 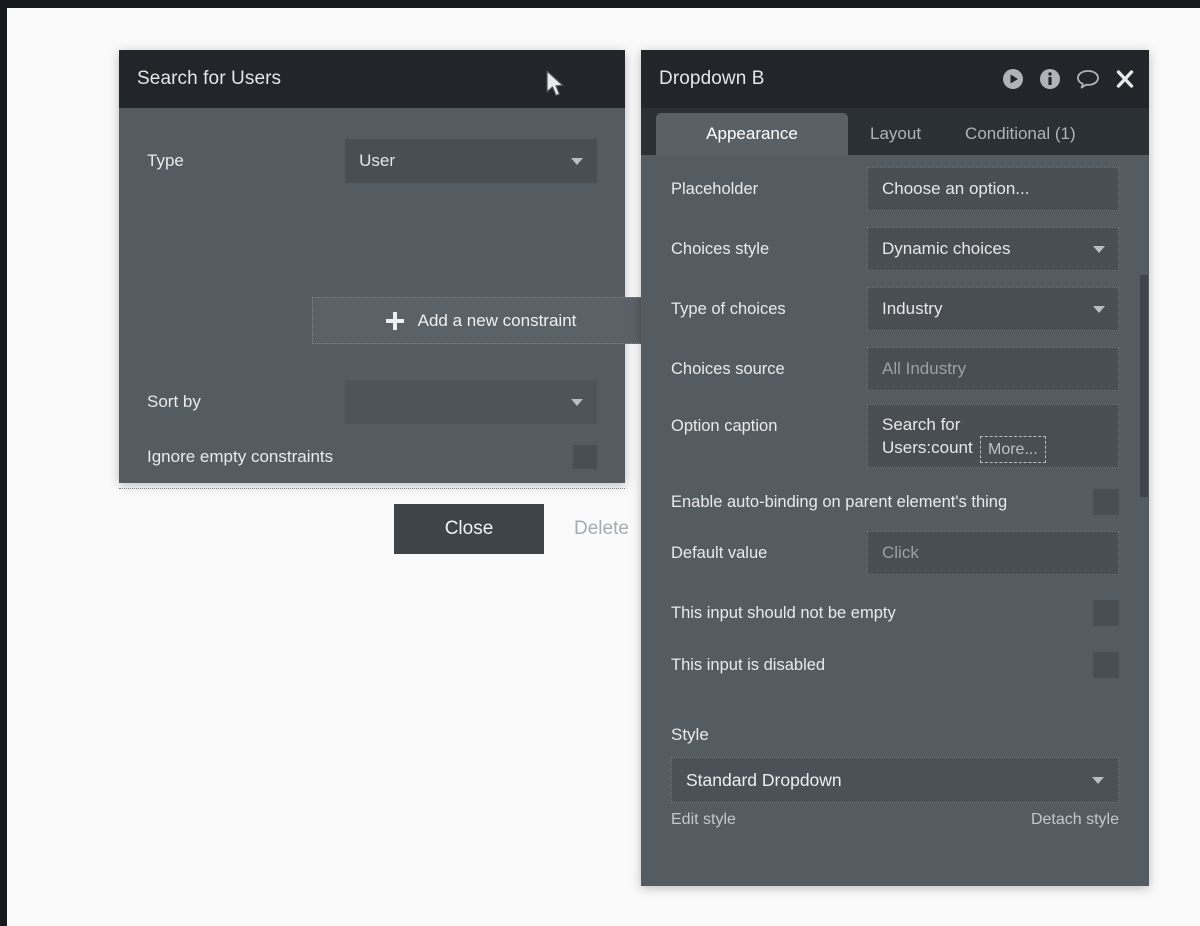 I want to click on dropdown-panel-tabbar: Appearance Layout Conditional (1), so click(x=895, y=131).